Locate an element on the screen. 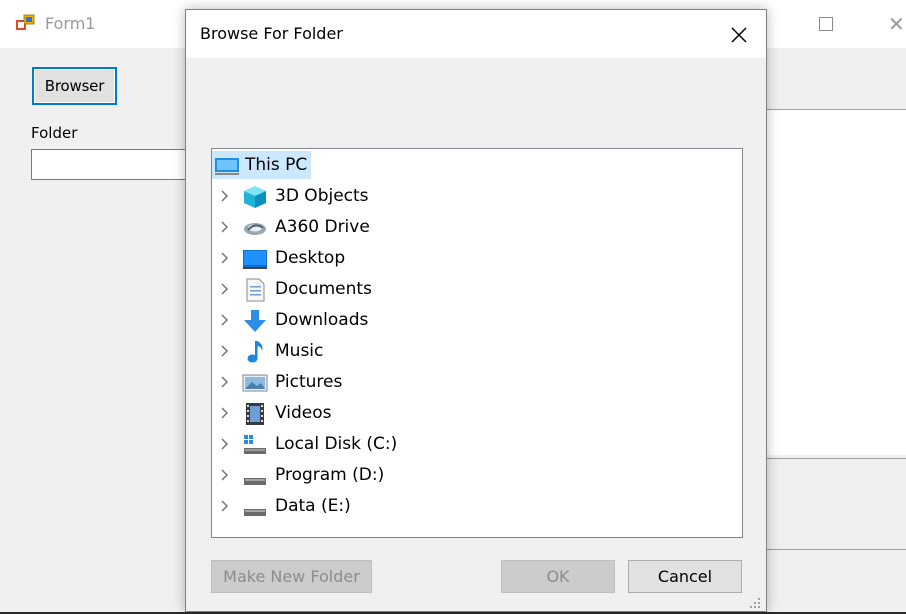 This screenshot has width=906, height=614. cancel-button: Cancel is located at coordinates (685, 576).